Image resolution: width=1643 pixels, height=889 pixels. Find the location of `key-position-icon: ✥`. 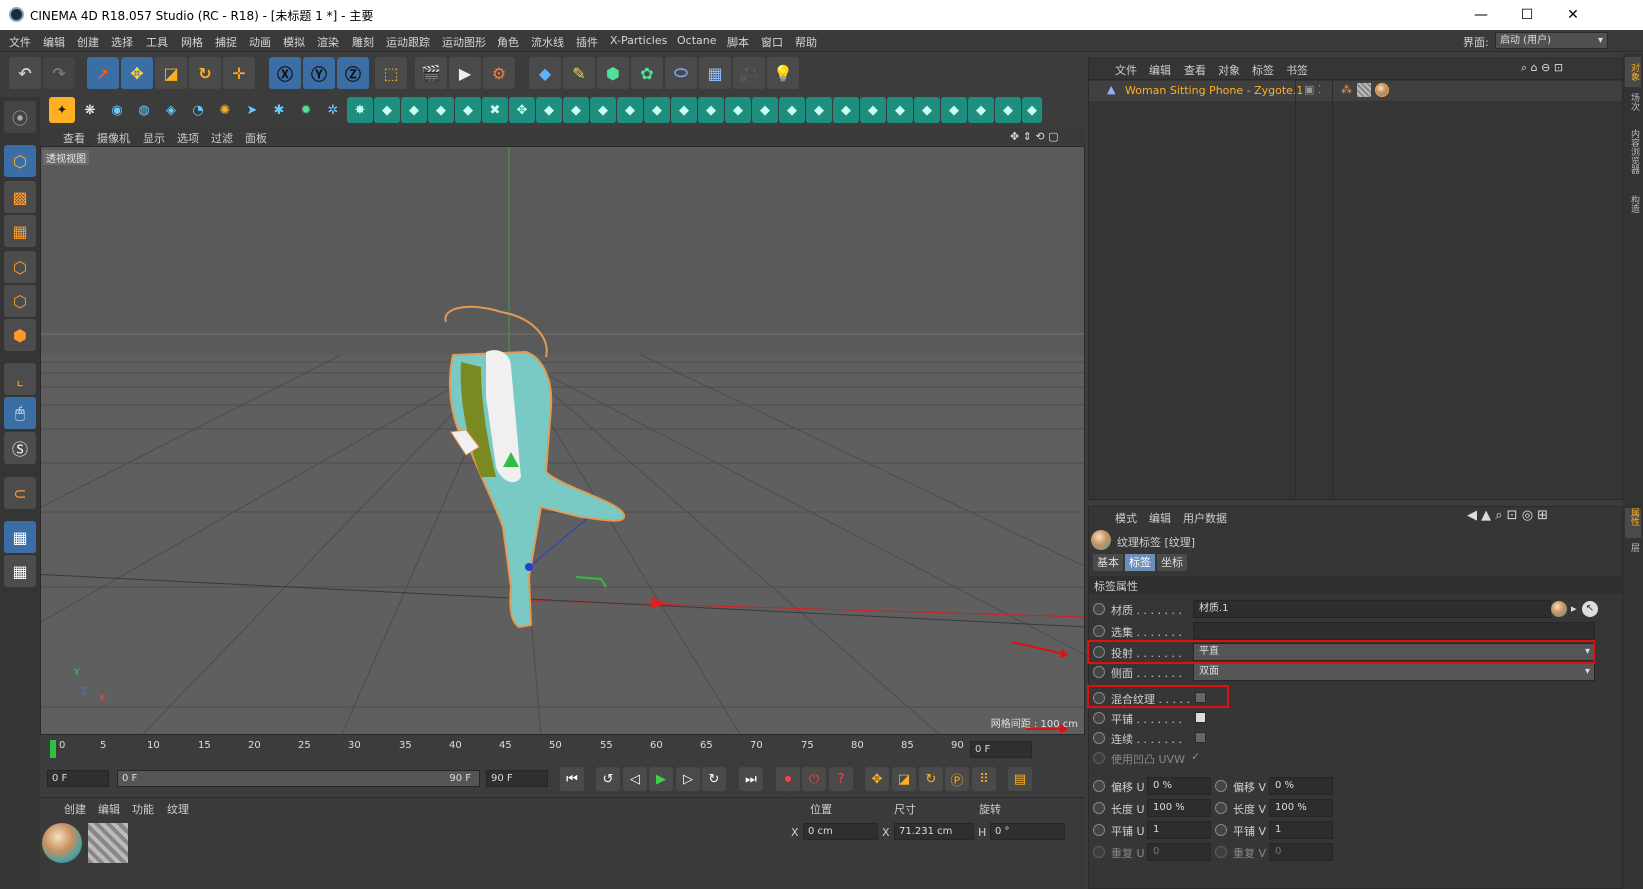

key-position-icon: ✥ is located at coordinates (877, 779).